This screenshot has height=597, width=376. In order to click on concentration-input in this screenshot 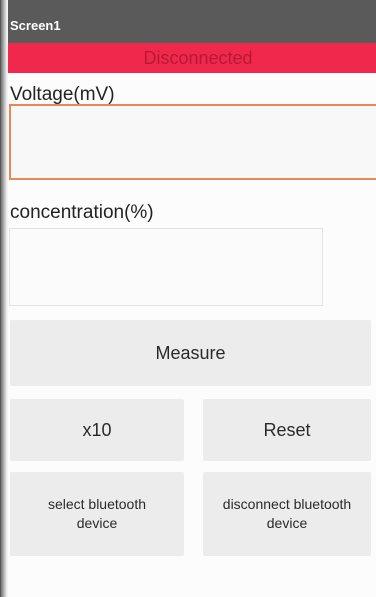, I will do `click(166, 267)`.